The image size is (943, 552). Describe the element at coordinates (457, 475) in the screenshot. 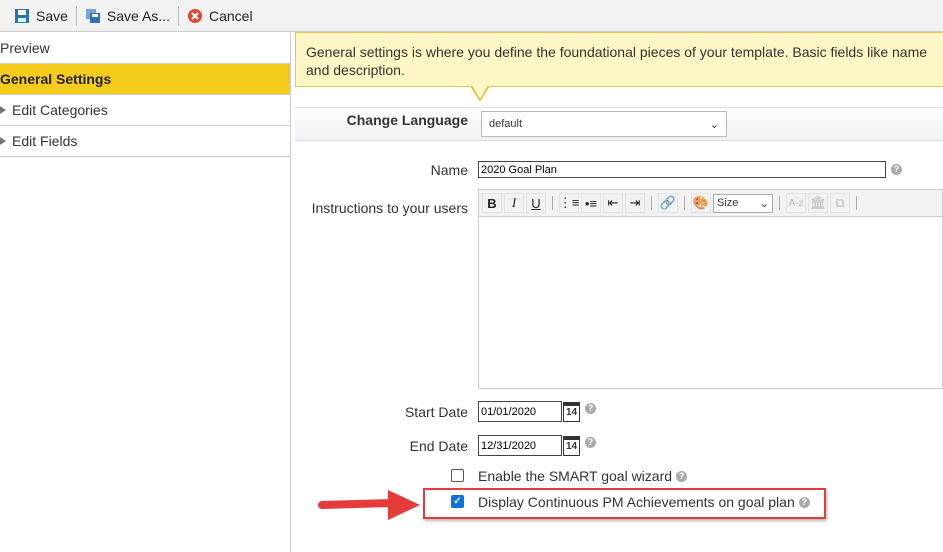

I see `smart-wizard-checkbox` at that location.